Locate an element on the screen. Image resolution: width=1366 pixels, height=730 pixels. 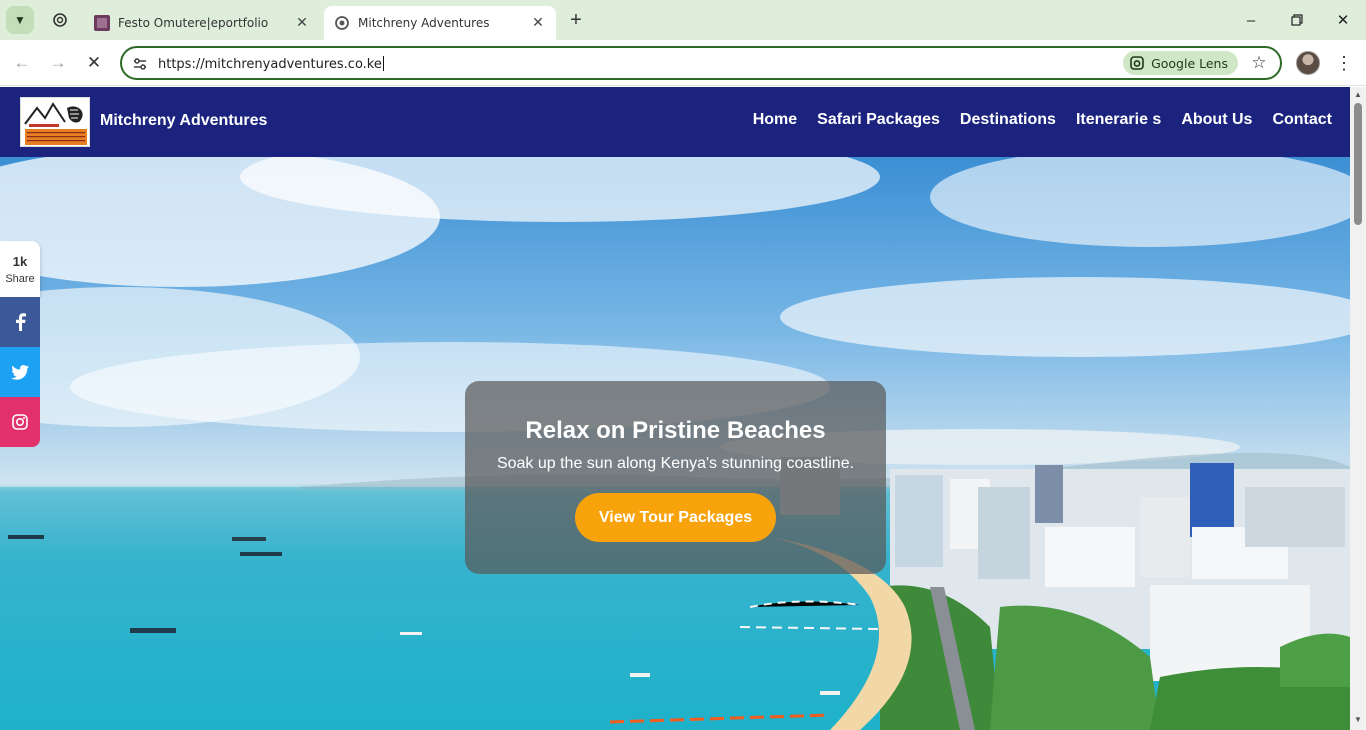
view-tour-packages-button: View Tour Packages is located at coordinates (675, 517).